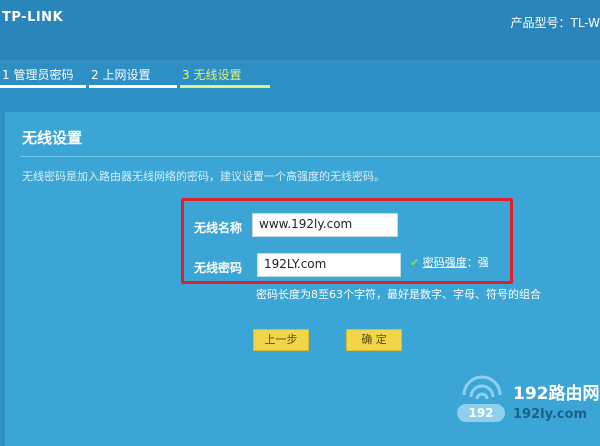  Describe the element at coordinates (398, 294) in the screenshot. I see `password-hint: 密码长度为8至63个字符，最好是数字、字母、符号的组合` at that location.